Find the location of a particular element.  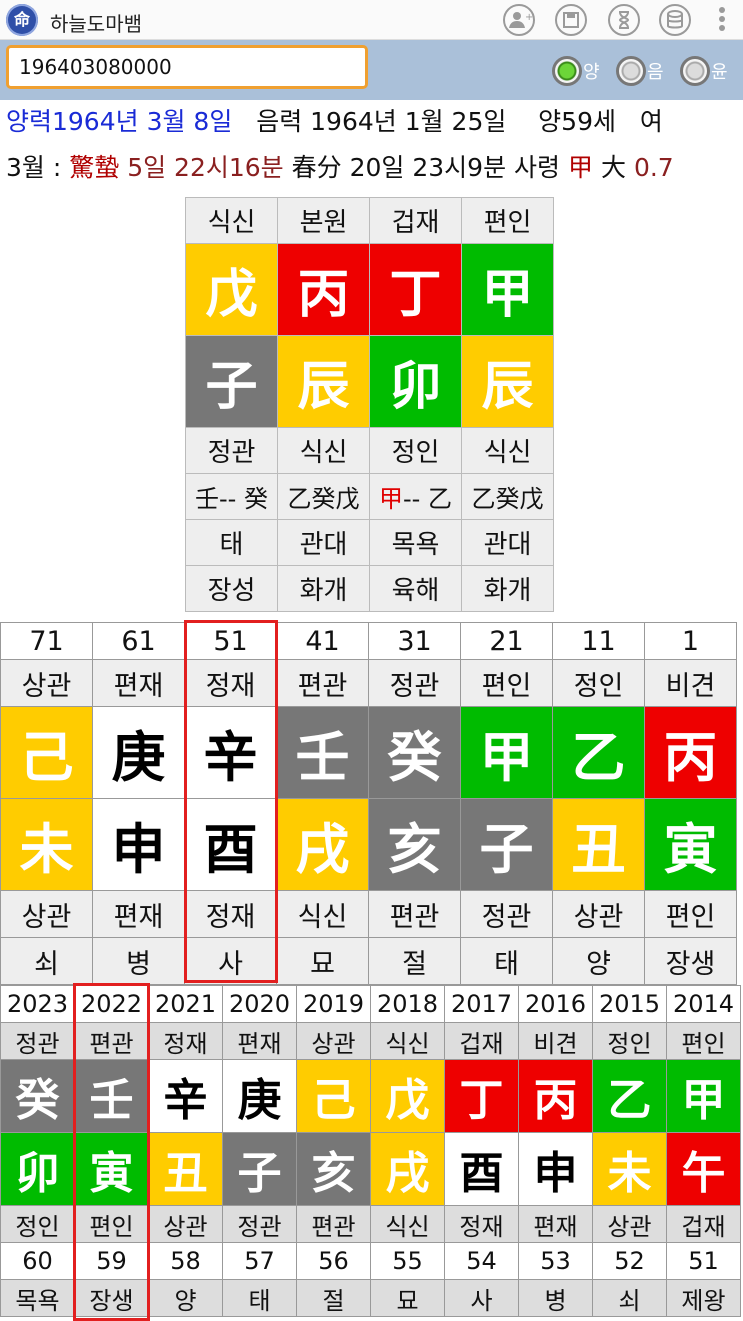

yearly-top-label: 편재 is located at coordinates (259, 1041).